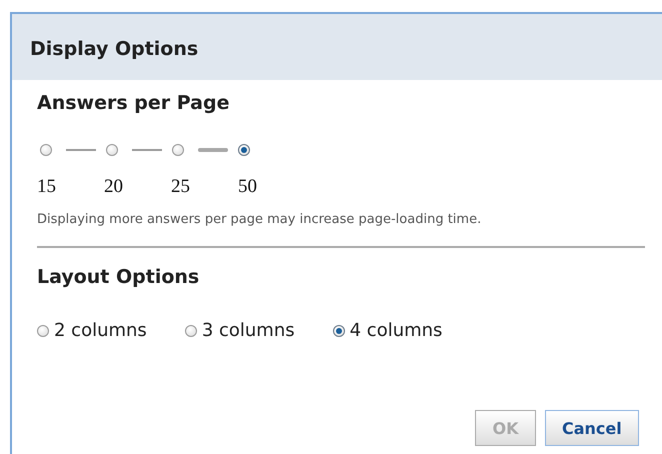  What do you see at coordinates (213, 150) in the screenshot?
I see `slider-track` at bounding box center [213, 150].